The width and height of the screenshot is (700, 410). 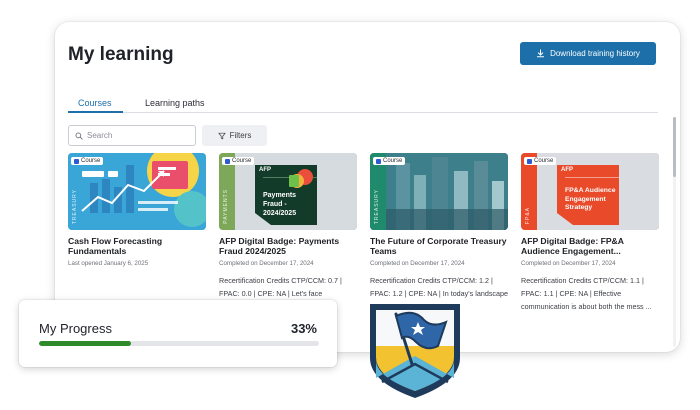 What do you see at coordinates (303, 328) in the screenshot?
I see `progress-value: 33%` at bounding box center [303, 328].